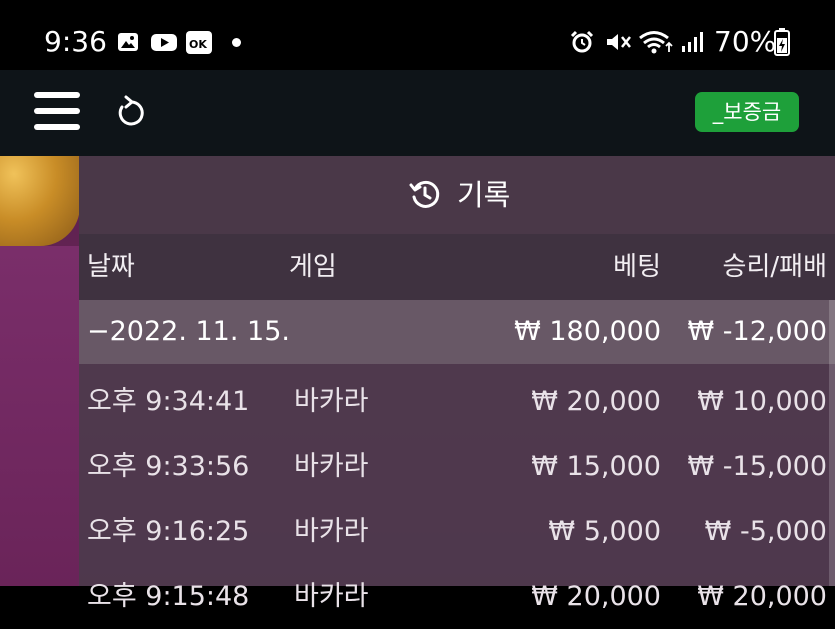 Image resolution: width=835 pixels, height=629 pixels. I want to click on row-result: ₩ -5,000, so click(765, 531).